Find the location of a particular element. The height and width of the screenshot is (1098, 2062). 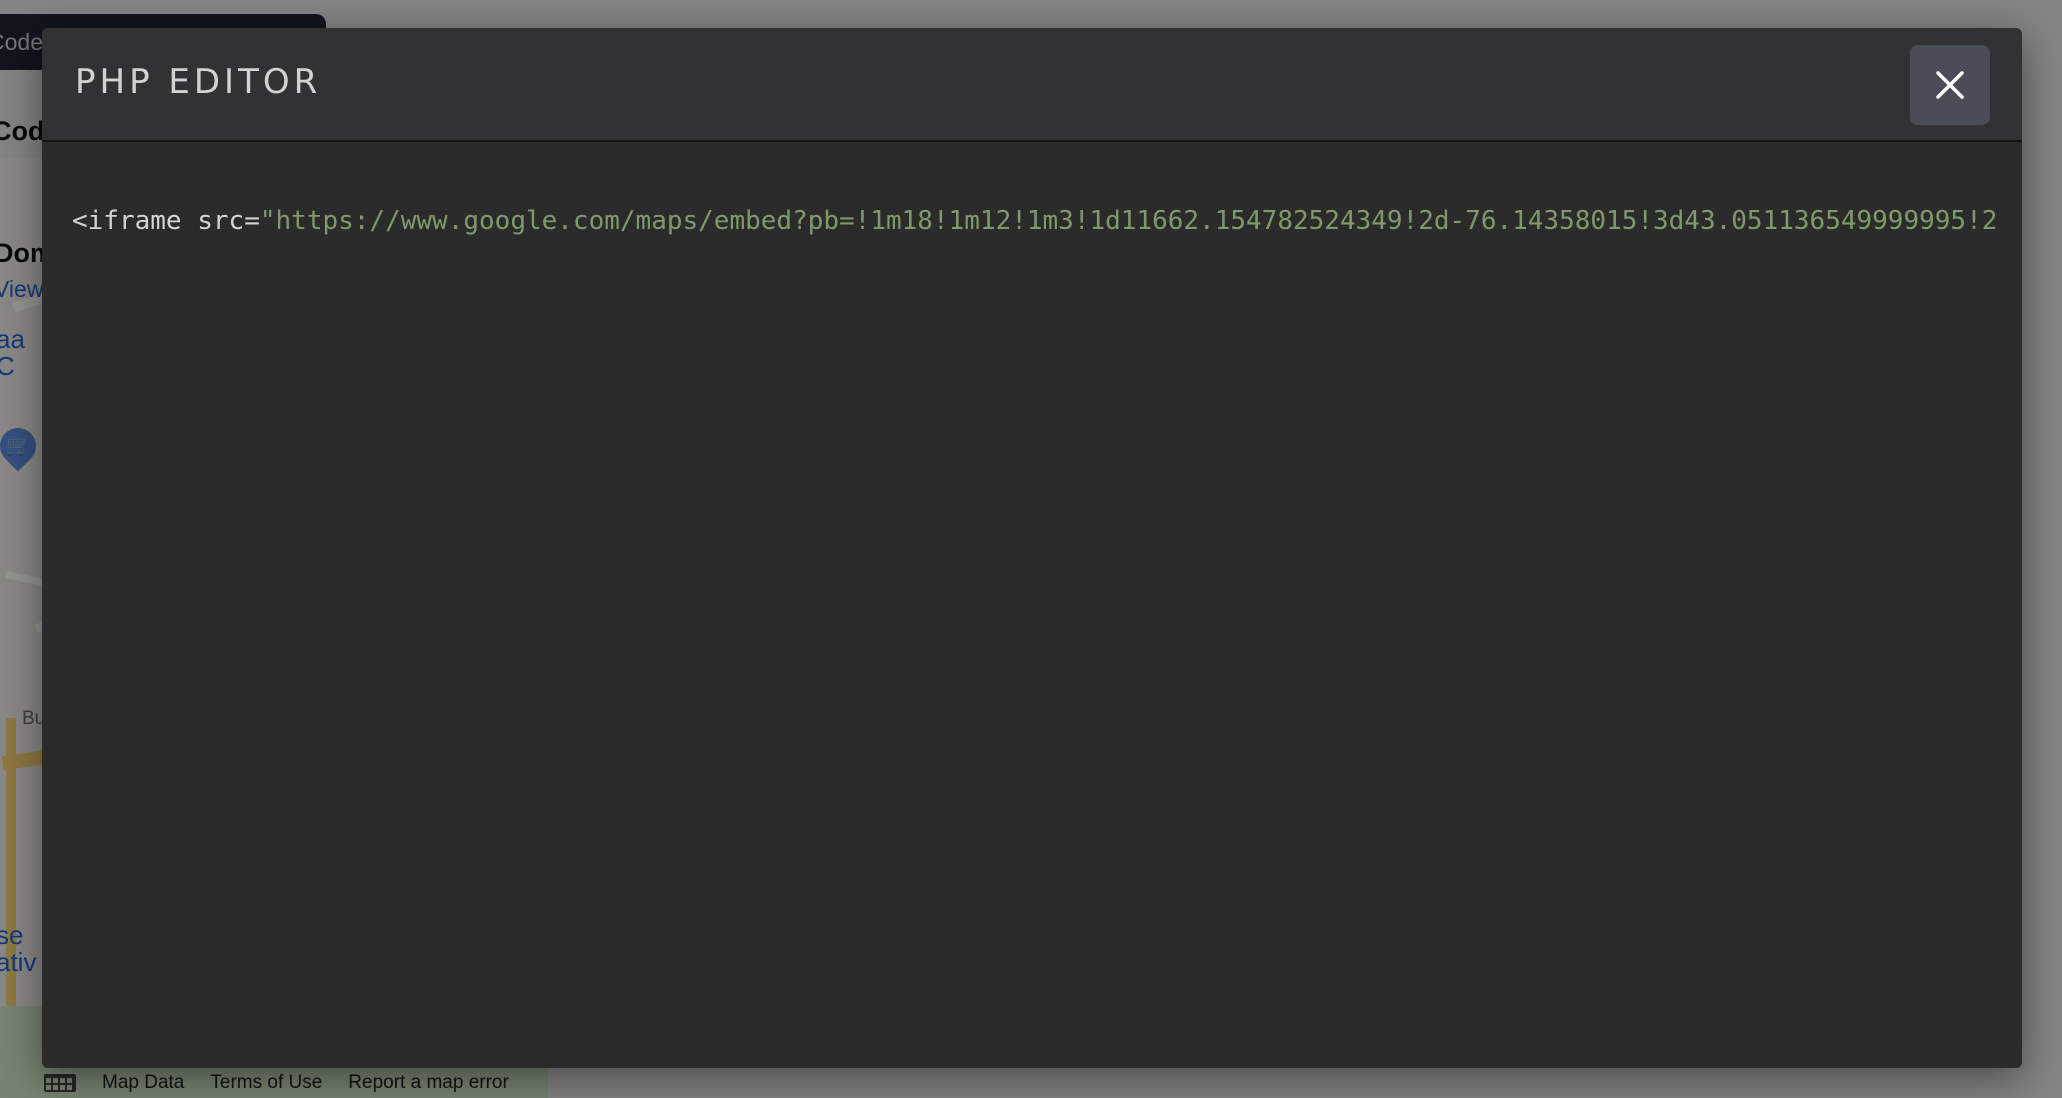

close-icon is located at coordinates (1950, 85).